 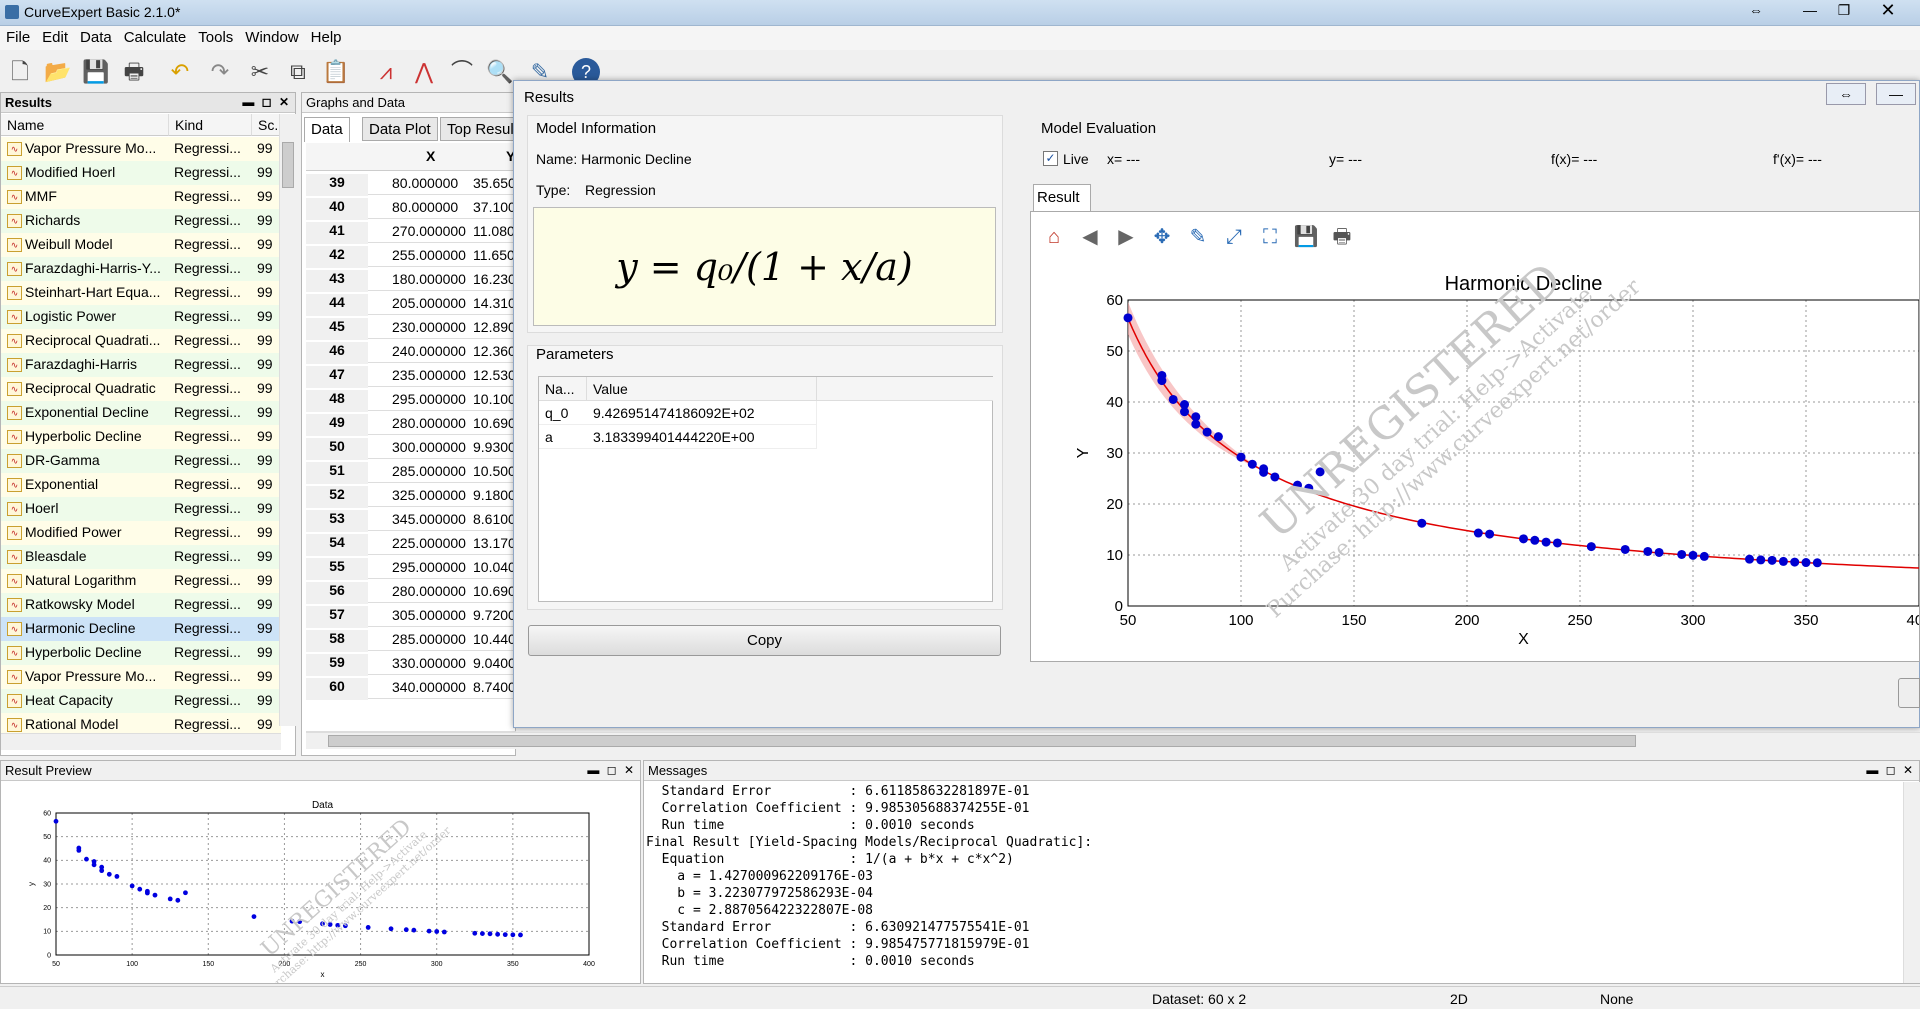 I want to click on list-item: ∿ Bleasdale Regressi... 99, so click(x=141, y=557).